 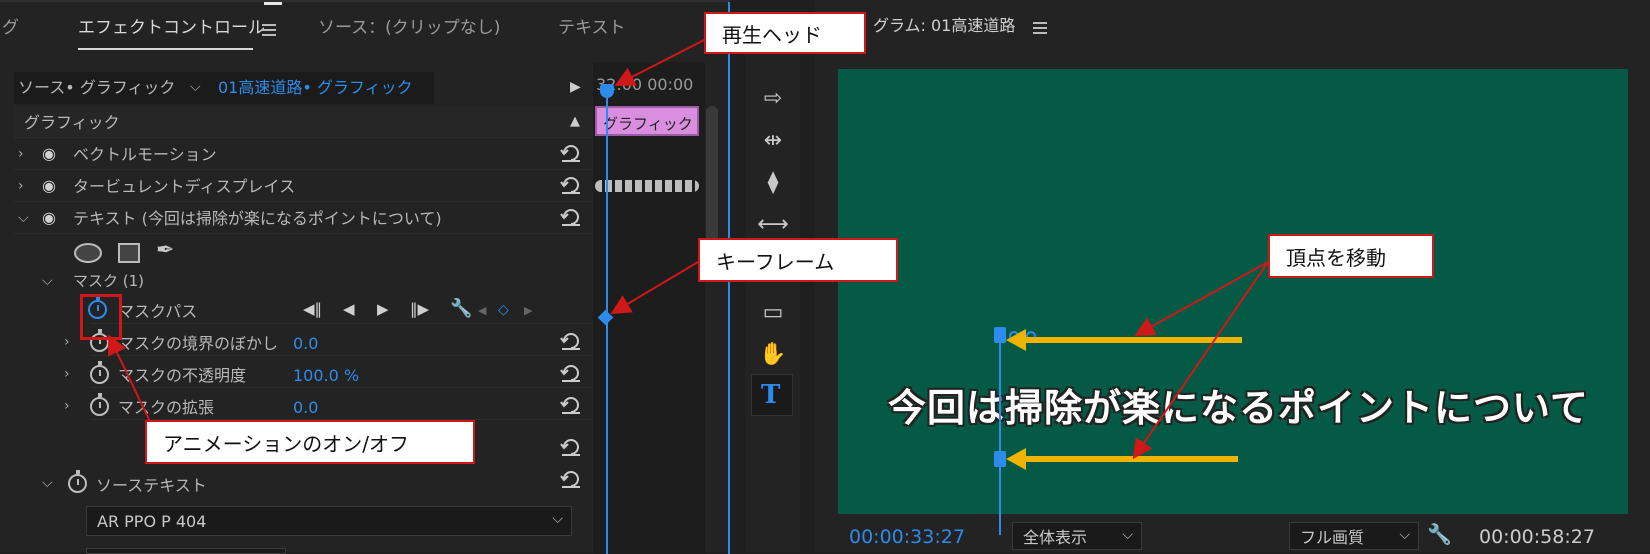 I want to click on callout-keyframe-text: キーフレーム, so click(x=775, y=261).